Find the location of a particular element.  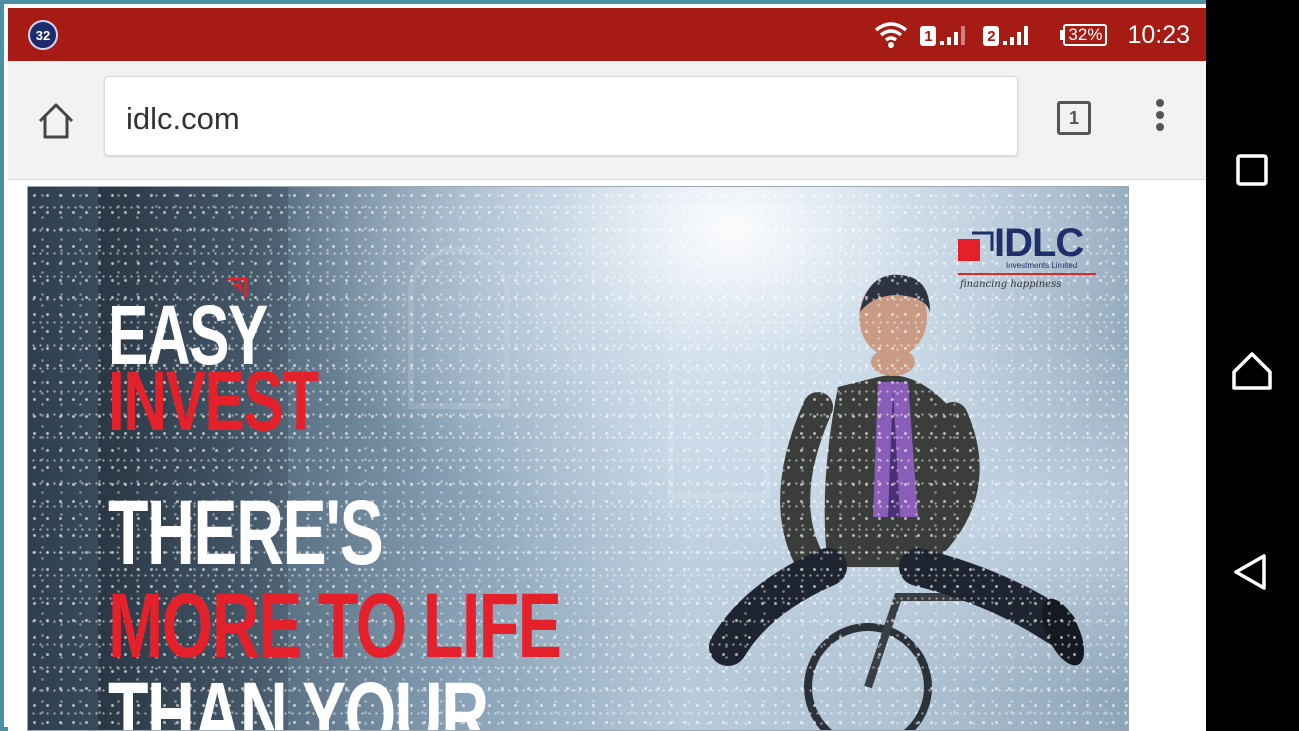

status-bar: 32 1 2 32% 10:23 is located at coordinates (607, 34).